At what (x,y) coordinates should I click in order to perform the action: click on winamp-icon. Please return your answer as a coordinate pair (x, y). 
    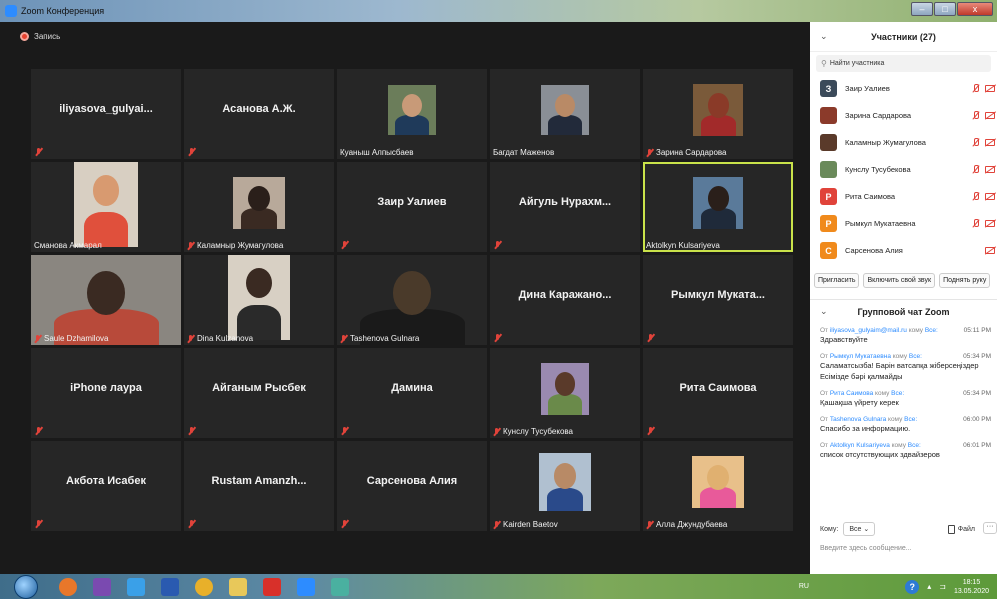
    Looking at the image, I should click on (102, 586).